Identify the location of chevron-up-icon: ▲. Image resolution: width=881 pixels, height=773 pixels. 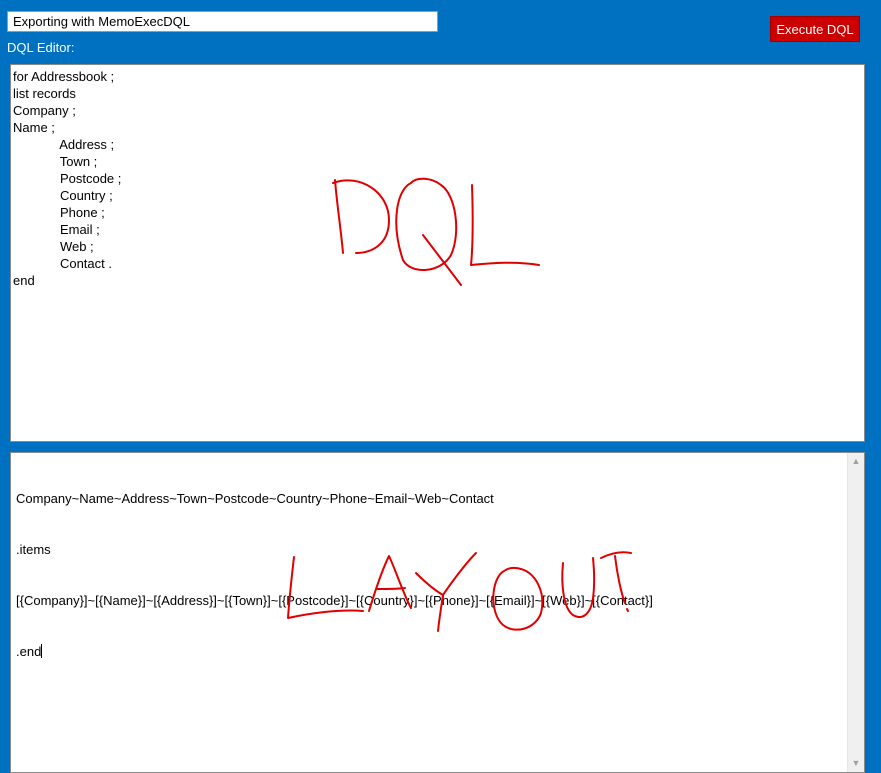
(856, 461).